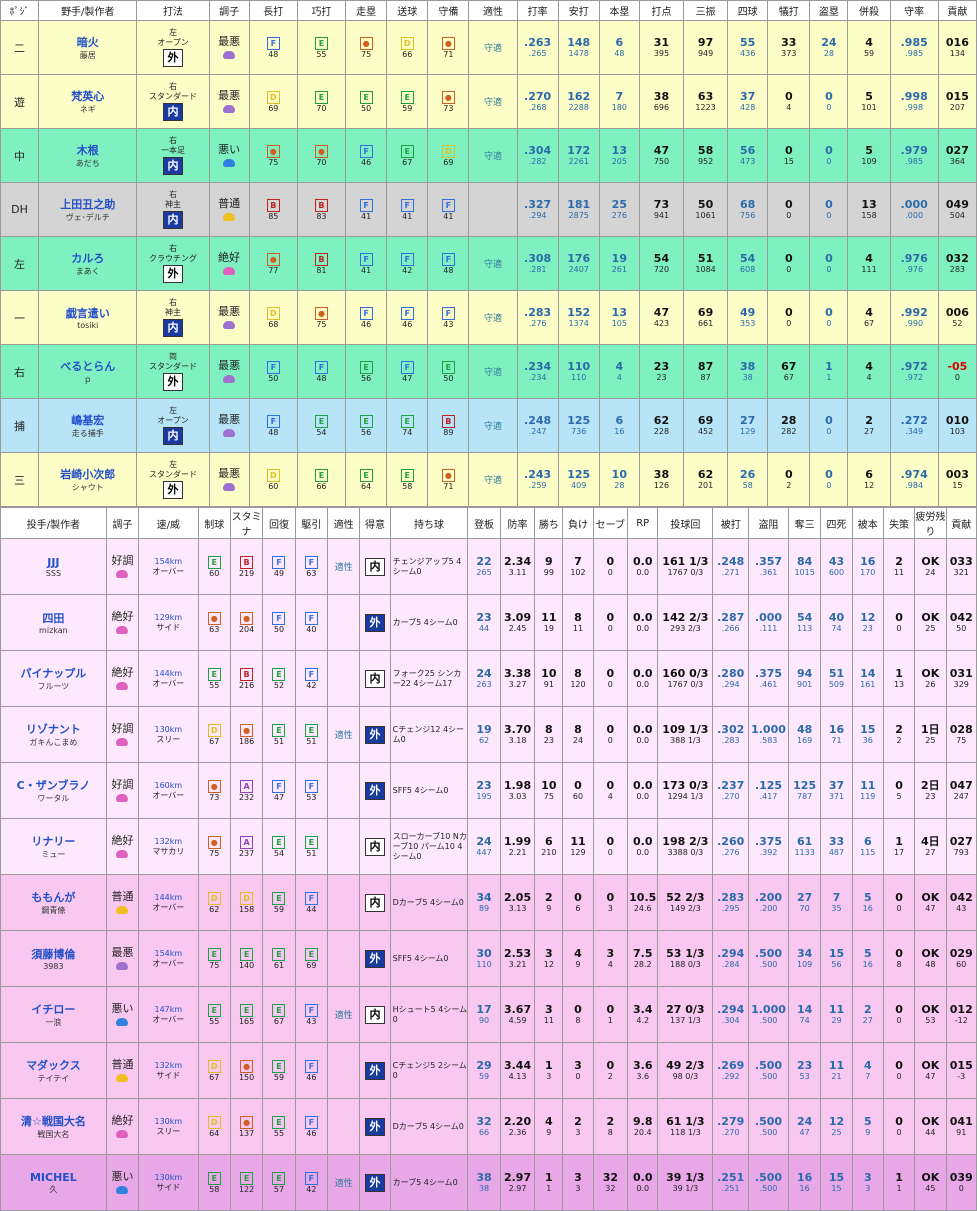 Image resolution: width=977 pixels, height=1211 pixels. What do you see at coordinates (836, 628) in the screenshot?
I see `stat-career: 74` at bounding box center [836, 628].